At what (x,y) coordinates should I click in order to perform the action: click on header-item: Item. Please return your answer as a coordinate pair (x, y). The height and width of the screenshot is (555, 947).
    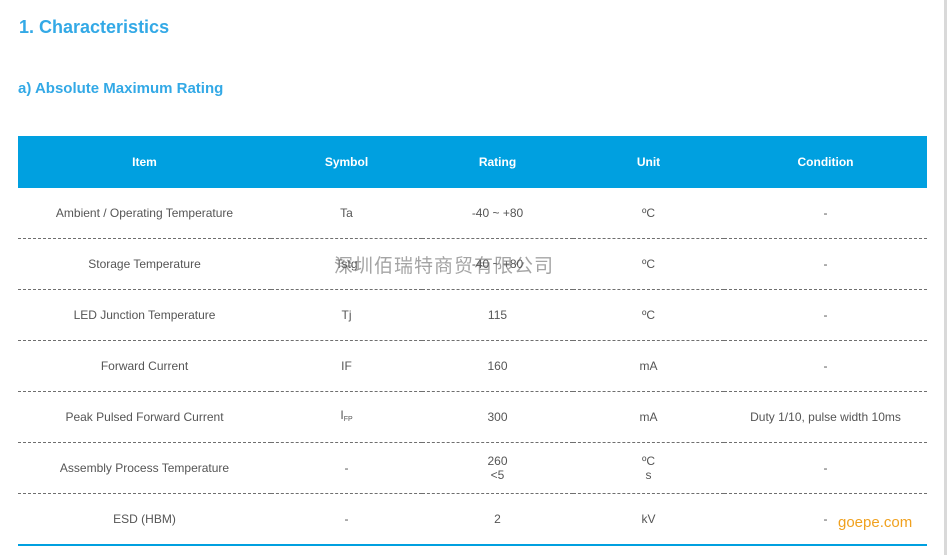
    Looking at the image, I should click on (144, 162).